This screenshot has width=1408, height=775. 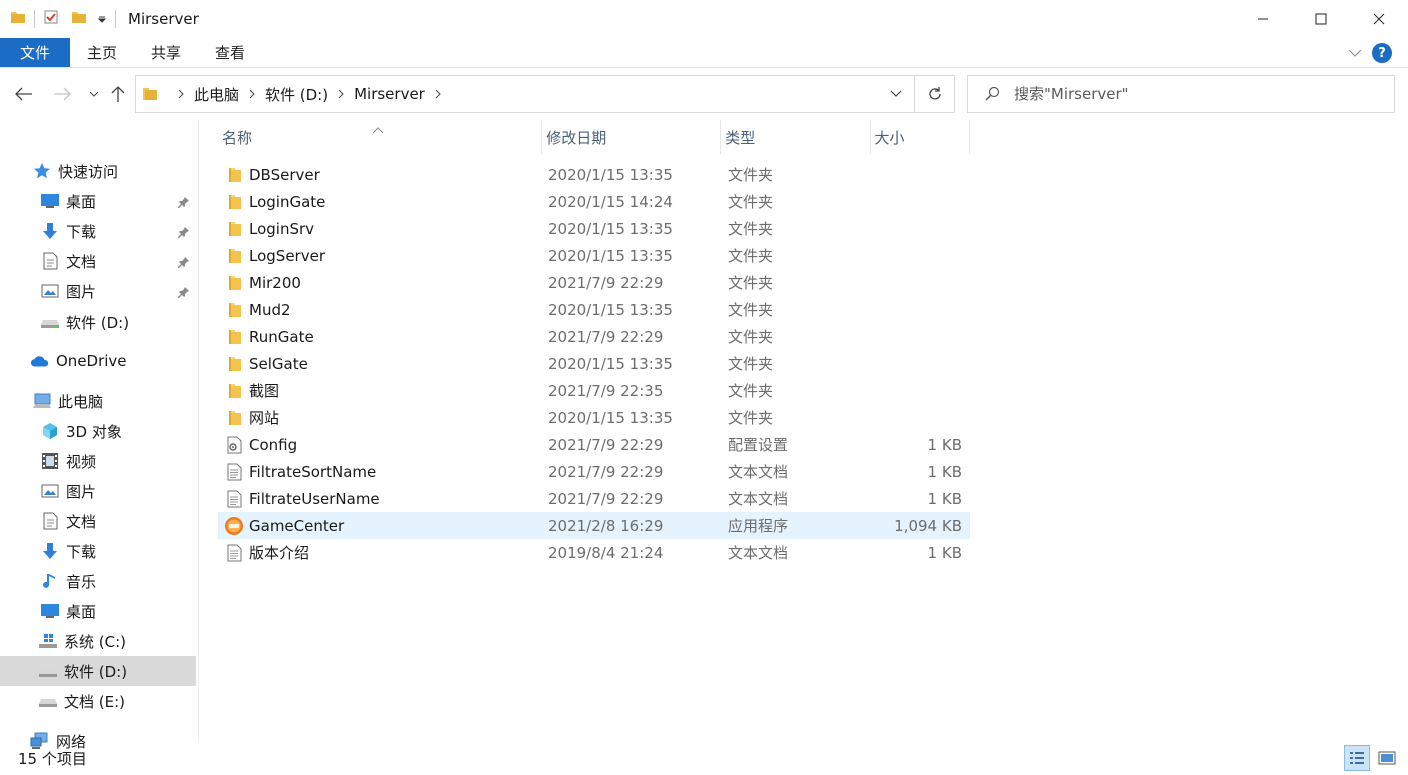 What do you see at coordinates (928, 525) in the screenshot?
I see `file-size: 1,094 KB` at bounding box center [928, 525].